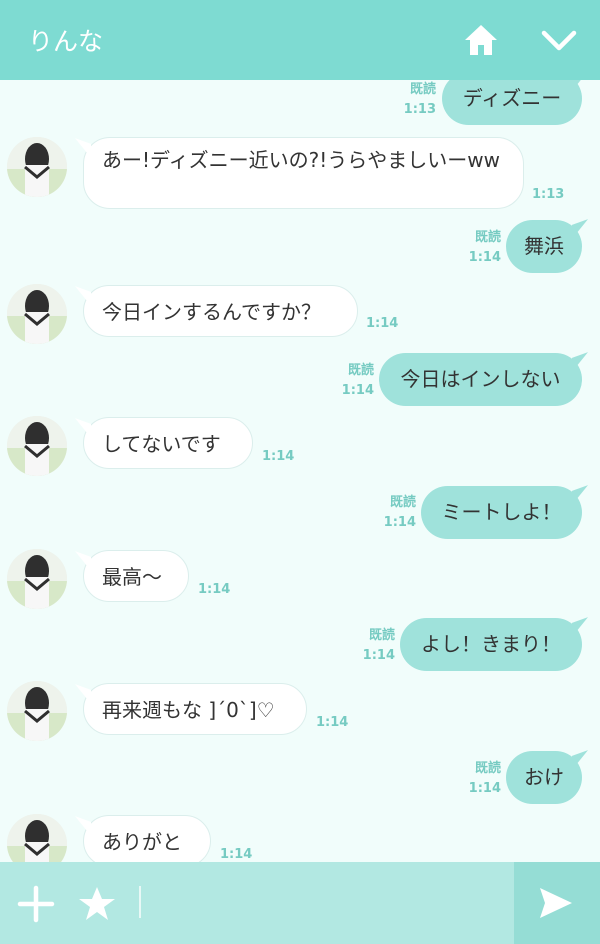  What do you see at coordinates (512, 102) in the screenshot?
I see `outgoing-message: ディズニー` at bounding box center [512, 102].